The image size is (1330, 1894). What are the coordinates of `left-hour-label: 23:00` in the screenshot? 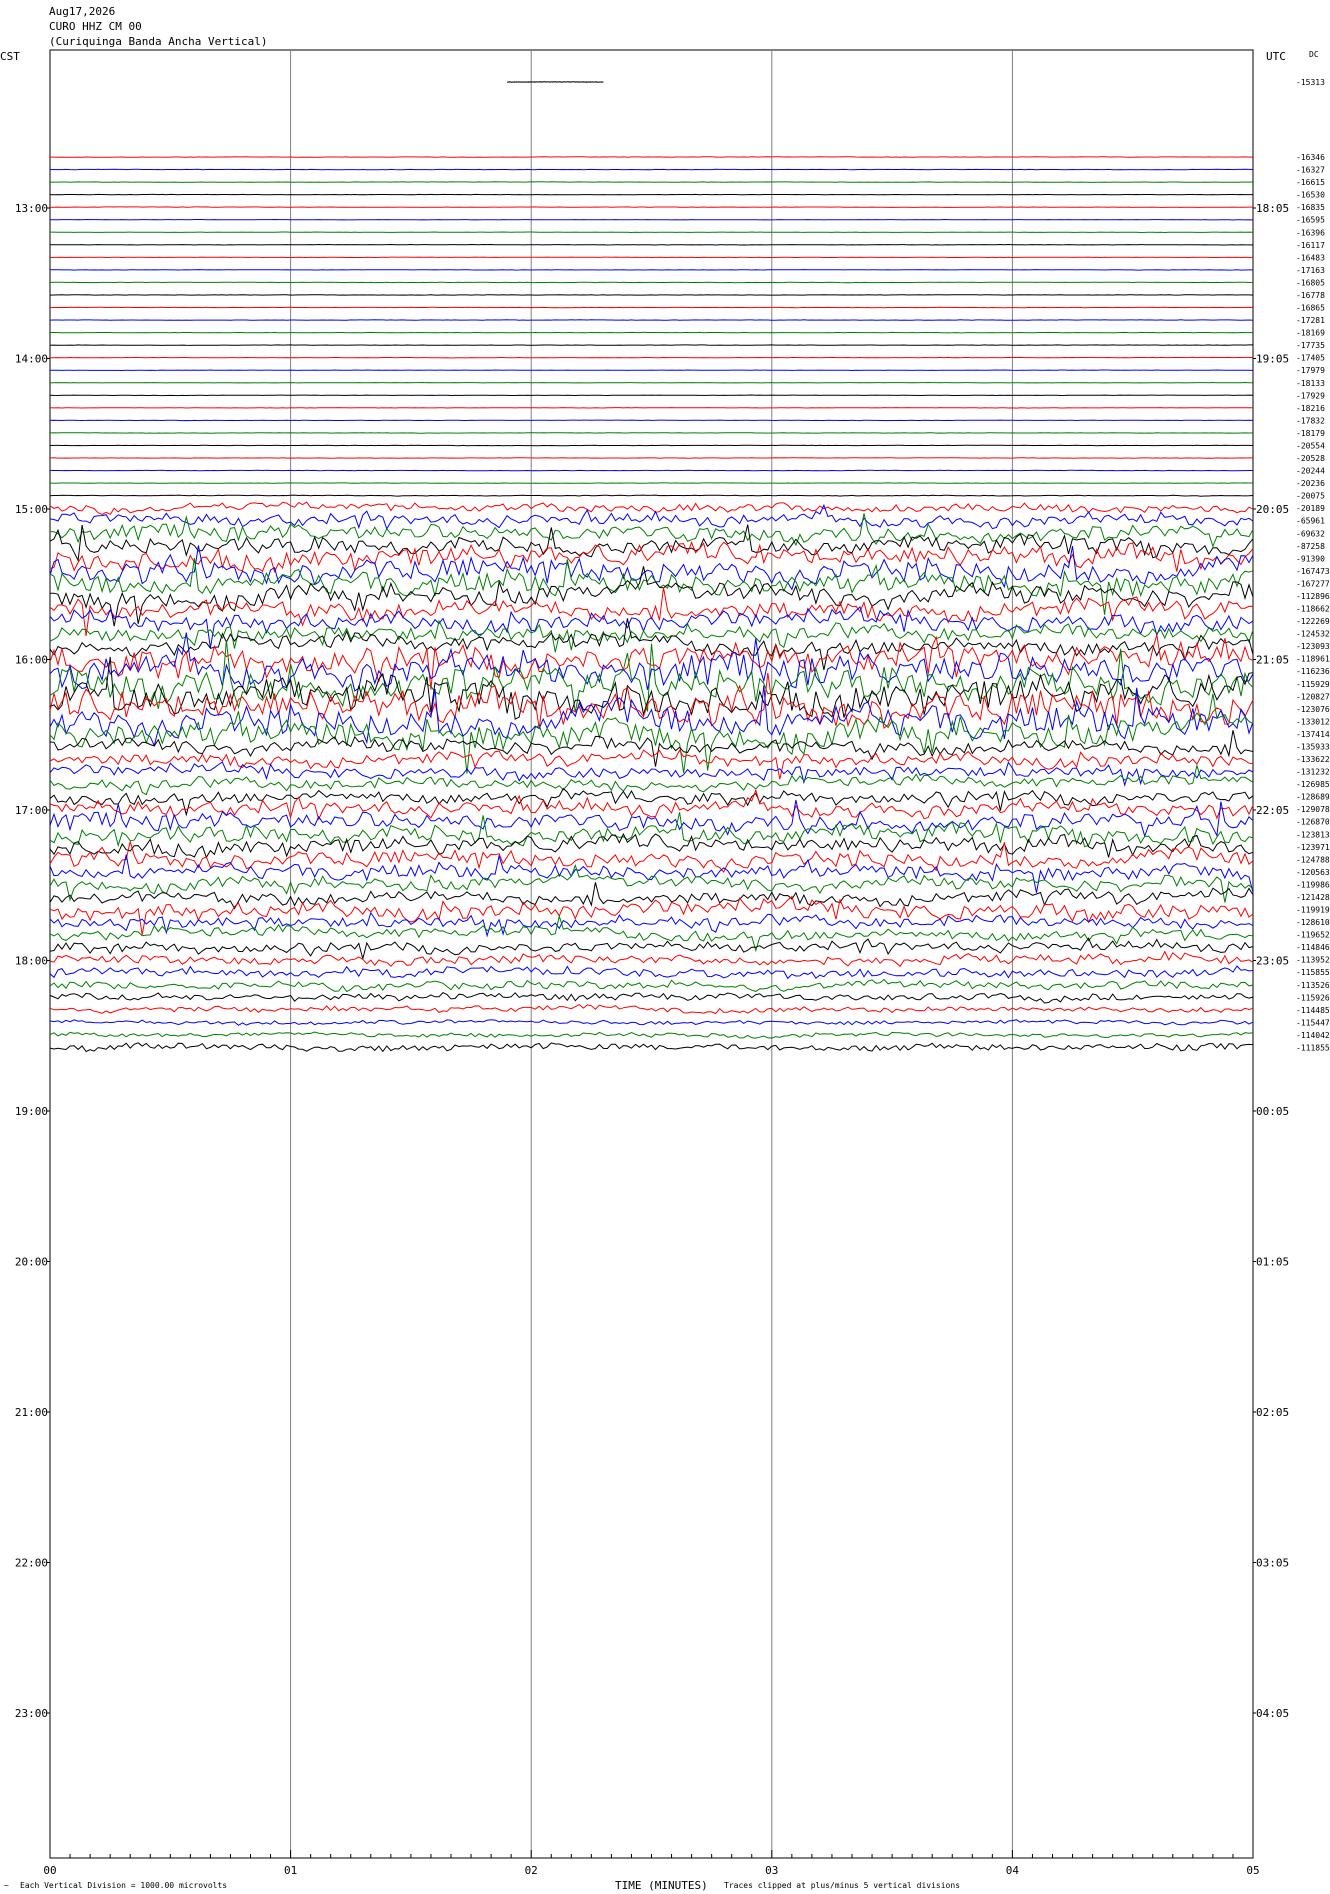 It's located at (31, 1713).